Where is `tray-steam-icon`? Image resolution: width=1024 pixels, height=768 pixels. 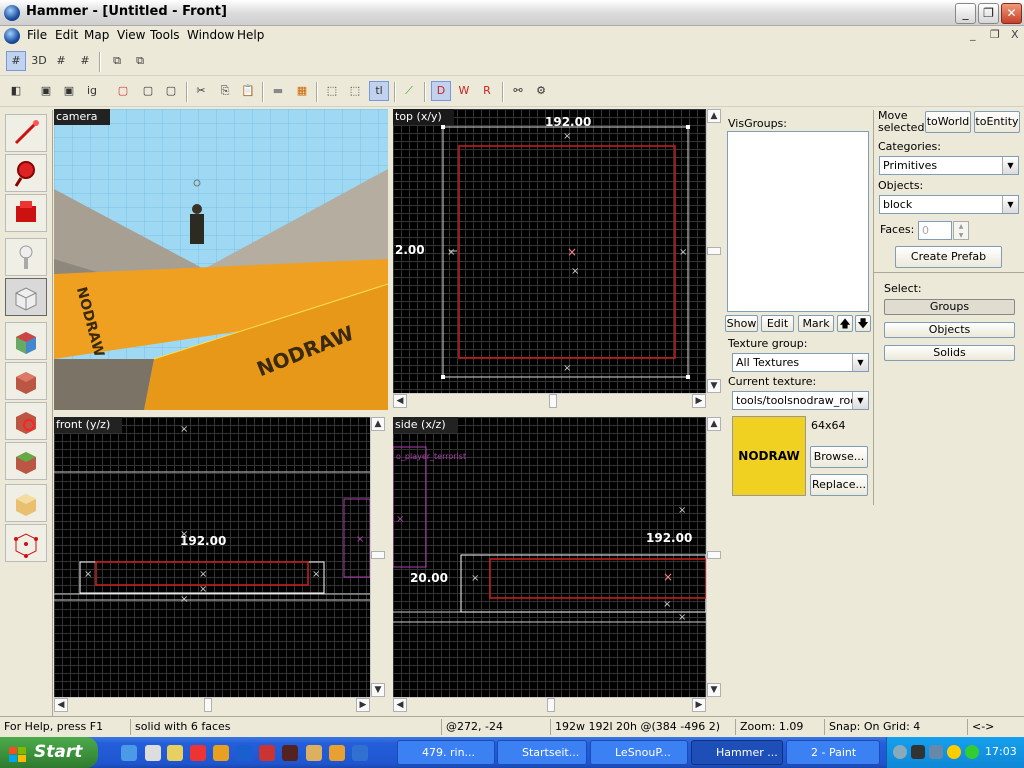 tray-steam-icon is located at coordinates (918, 752).